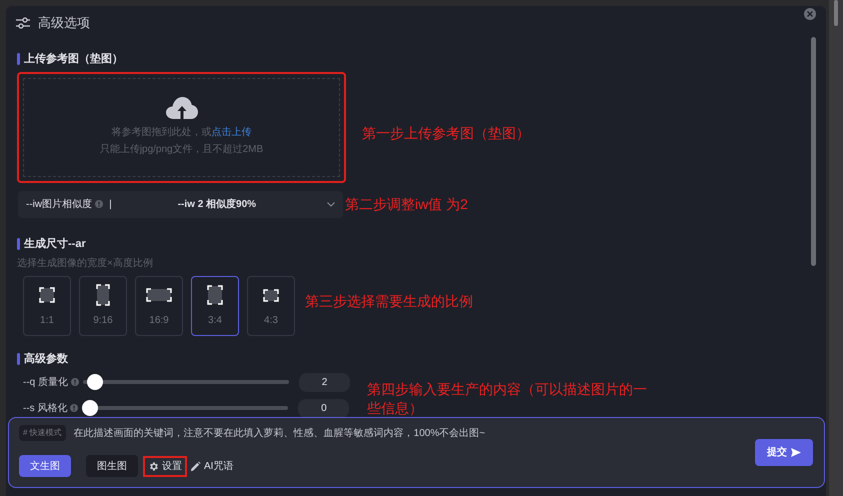 Image resolution: width=843 pixels, height=496 pixels. I want to click on section-title: 高级参数, so click(46, 359).